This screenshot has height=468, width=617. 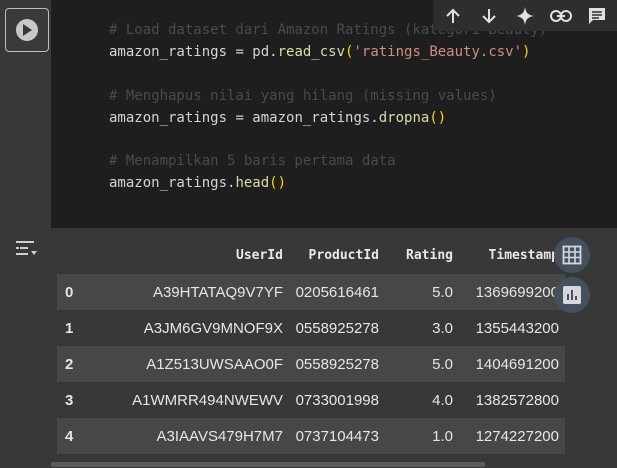 What do you see at coordinates (337, 292) in the screenshot?
I see `table-cell: 0205616461` at bounding box center [337, 292].